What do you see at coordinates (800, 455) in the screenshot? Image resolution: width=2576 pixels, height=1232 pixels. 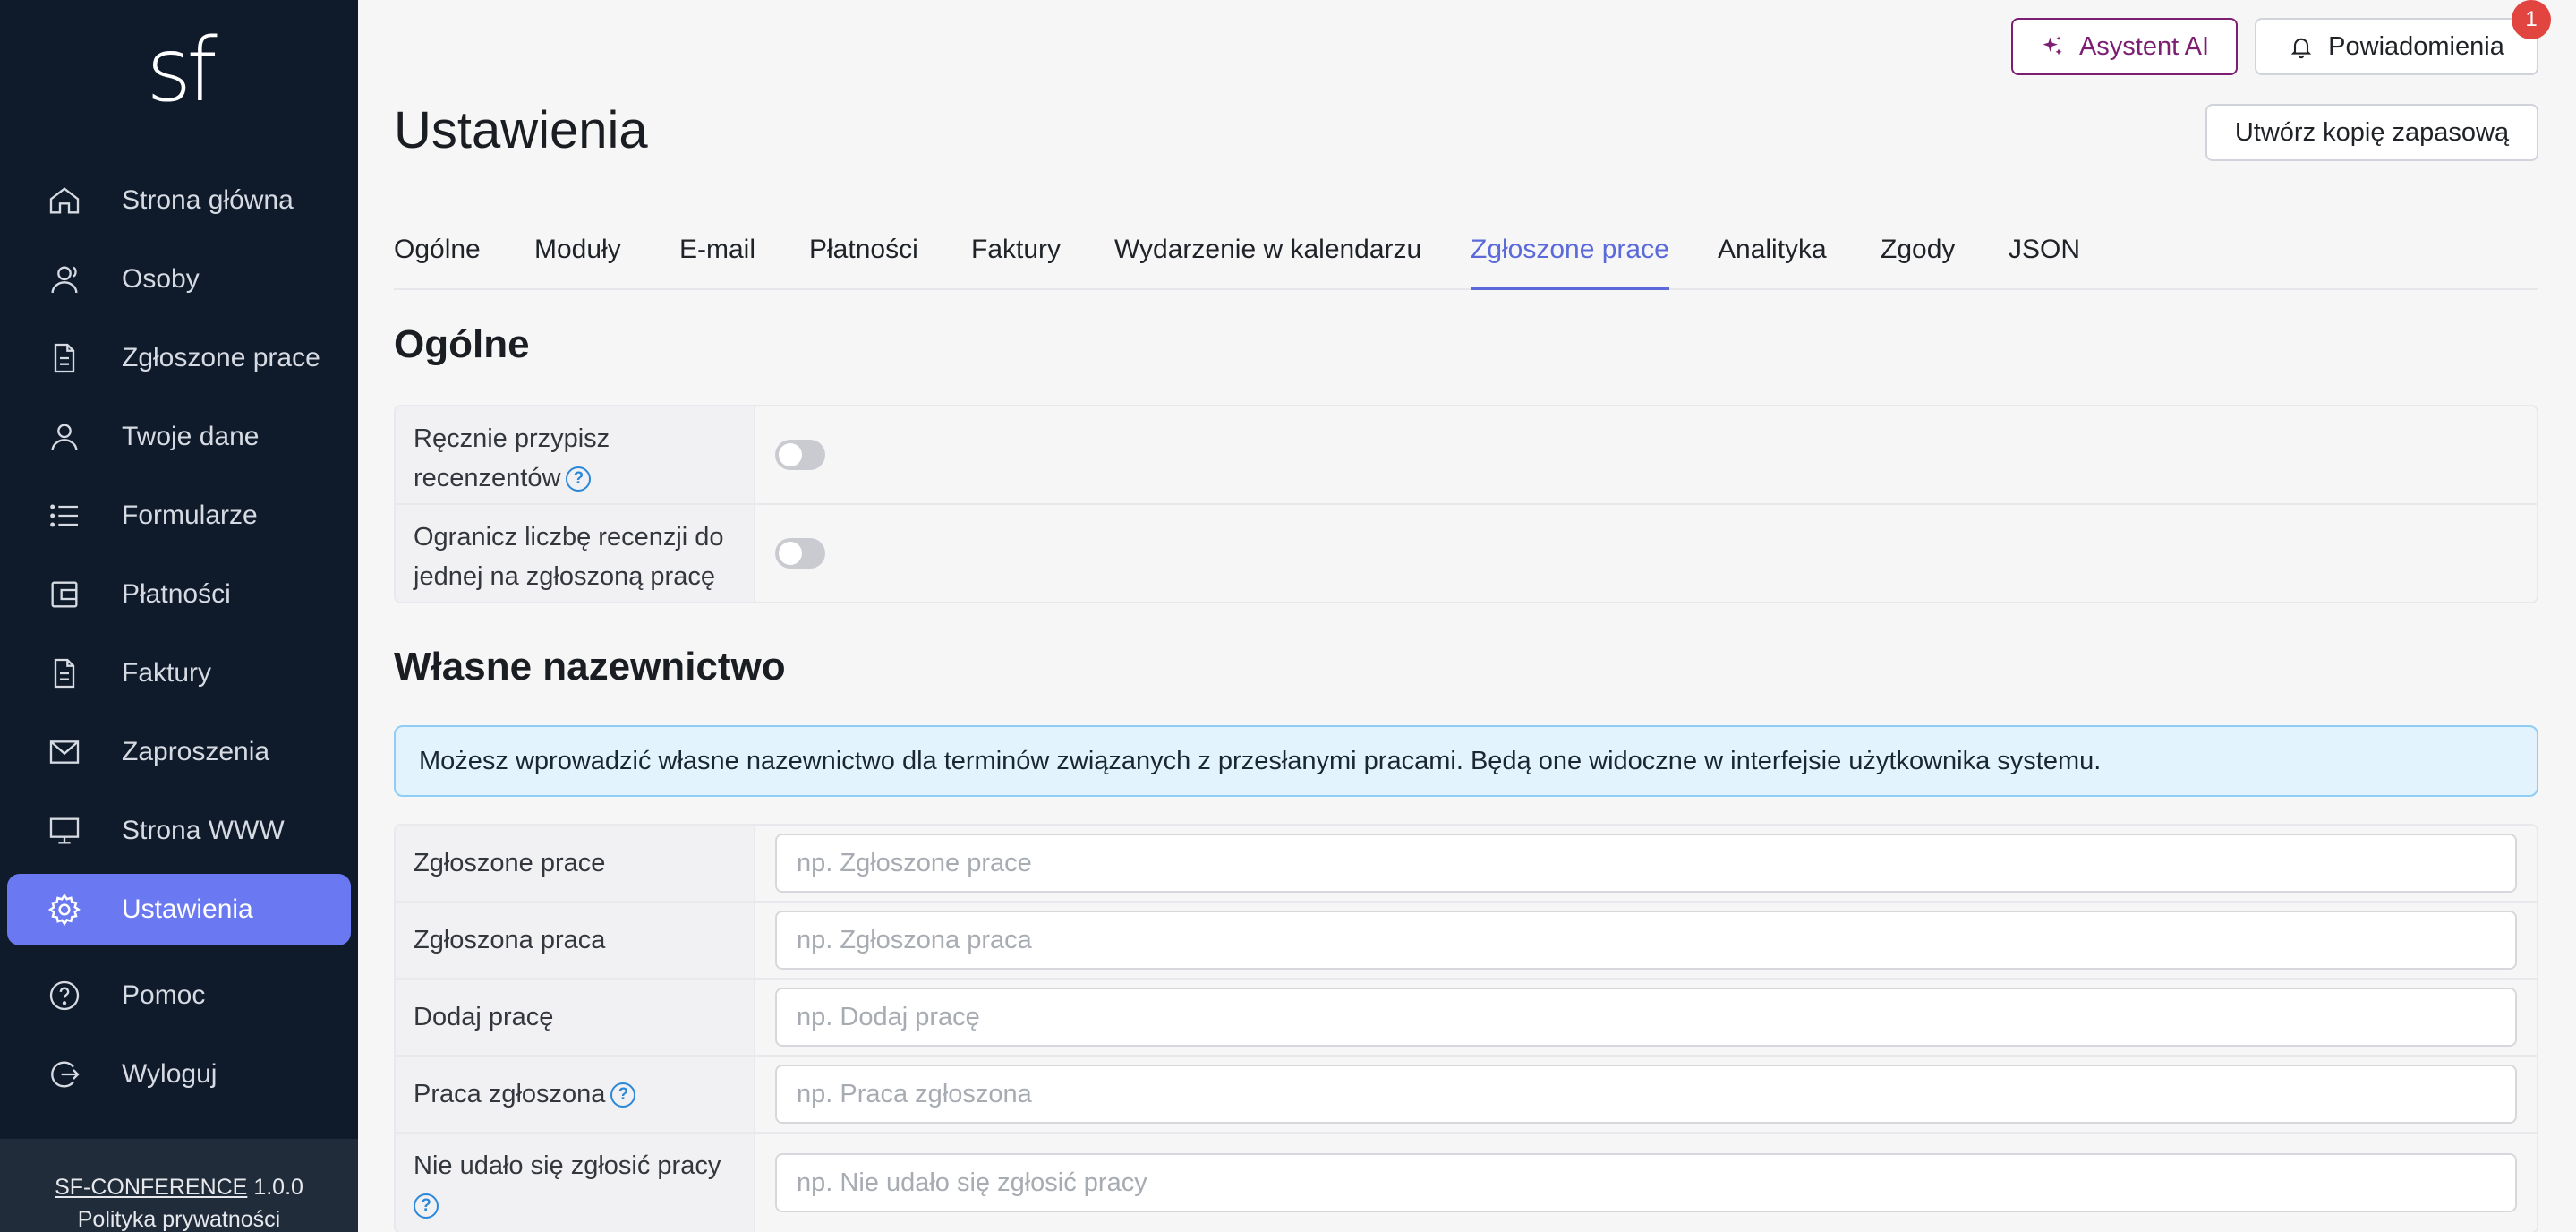 I see `manual-reviewers-toggle` at bounding box center [800, 455].